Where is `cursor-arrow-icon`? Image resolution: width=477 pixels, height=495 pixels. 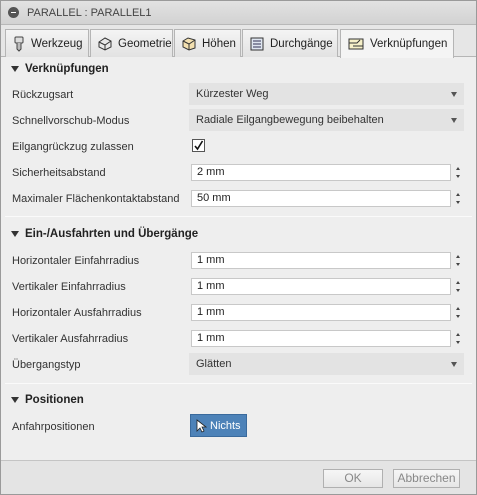 cursor-arrow-icon is located at coordinates (201, 425).